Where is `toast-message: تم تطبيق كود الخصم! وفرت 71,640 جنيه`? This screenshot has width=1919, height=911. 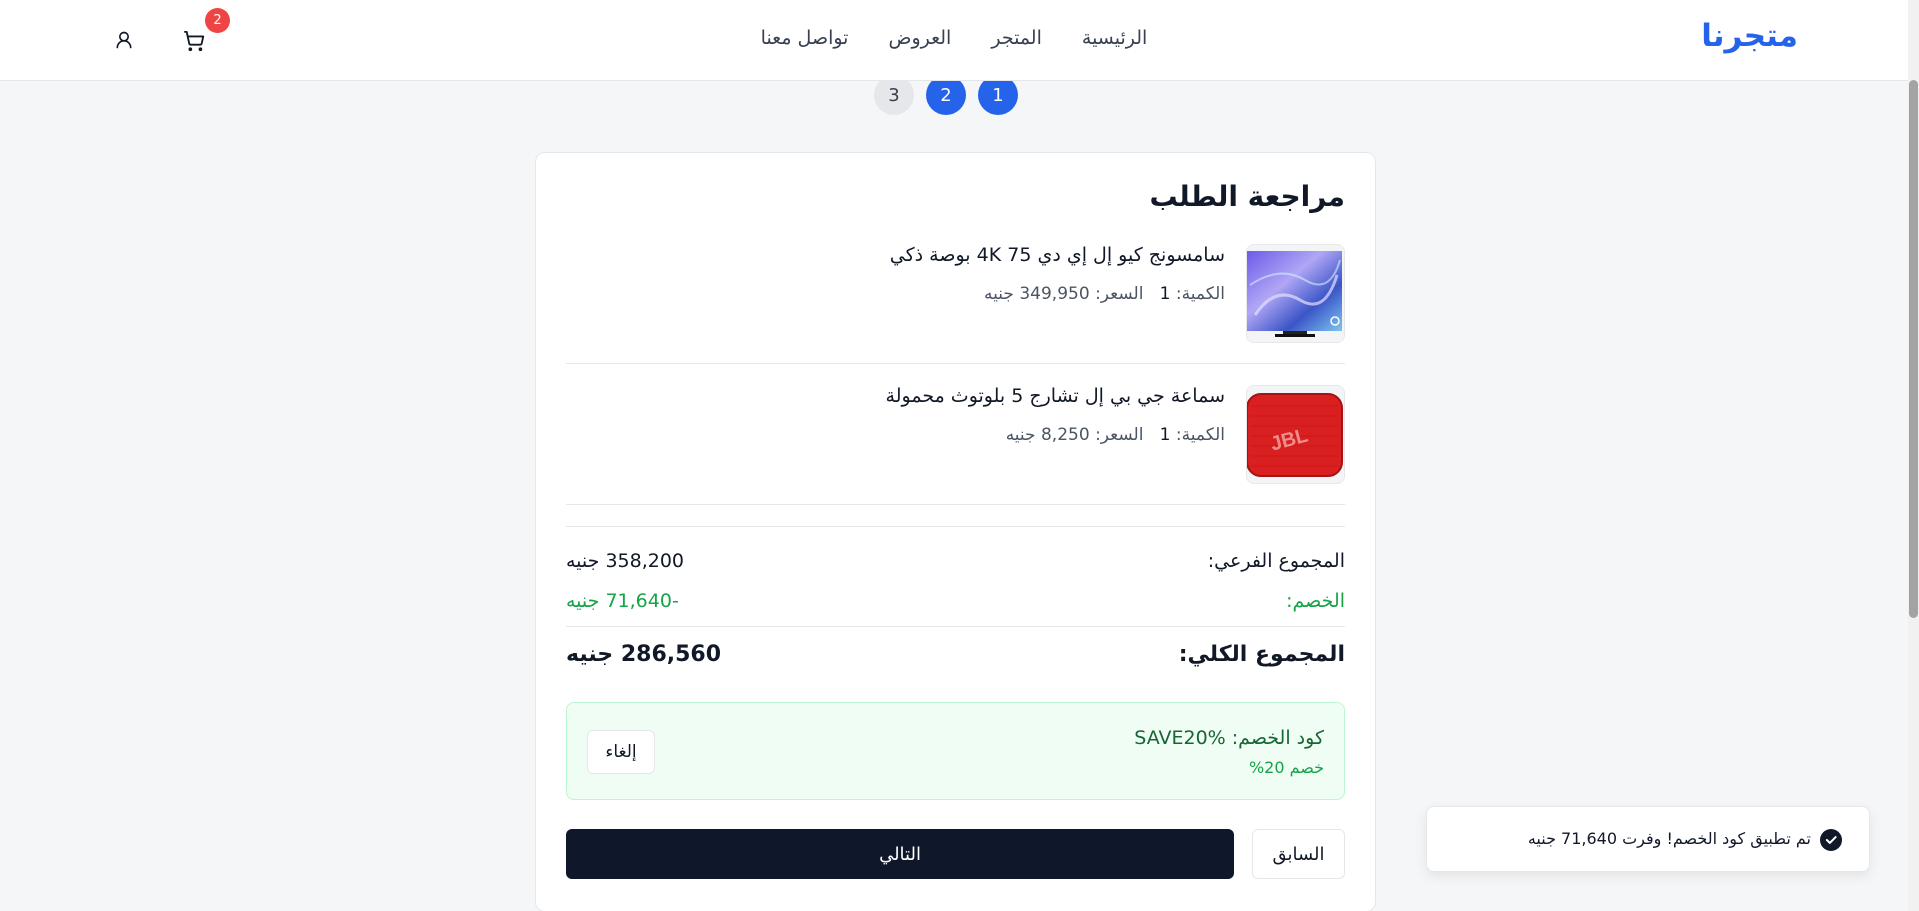 toast-message: تم تطبيق كود الخصم! وفرت 71,640 جنيه is located at coordinates (1669, 838).